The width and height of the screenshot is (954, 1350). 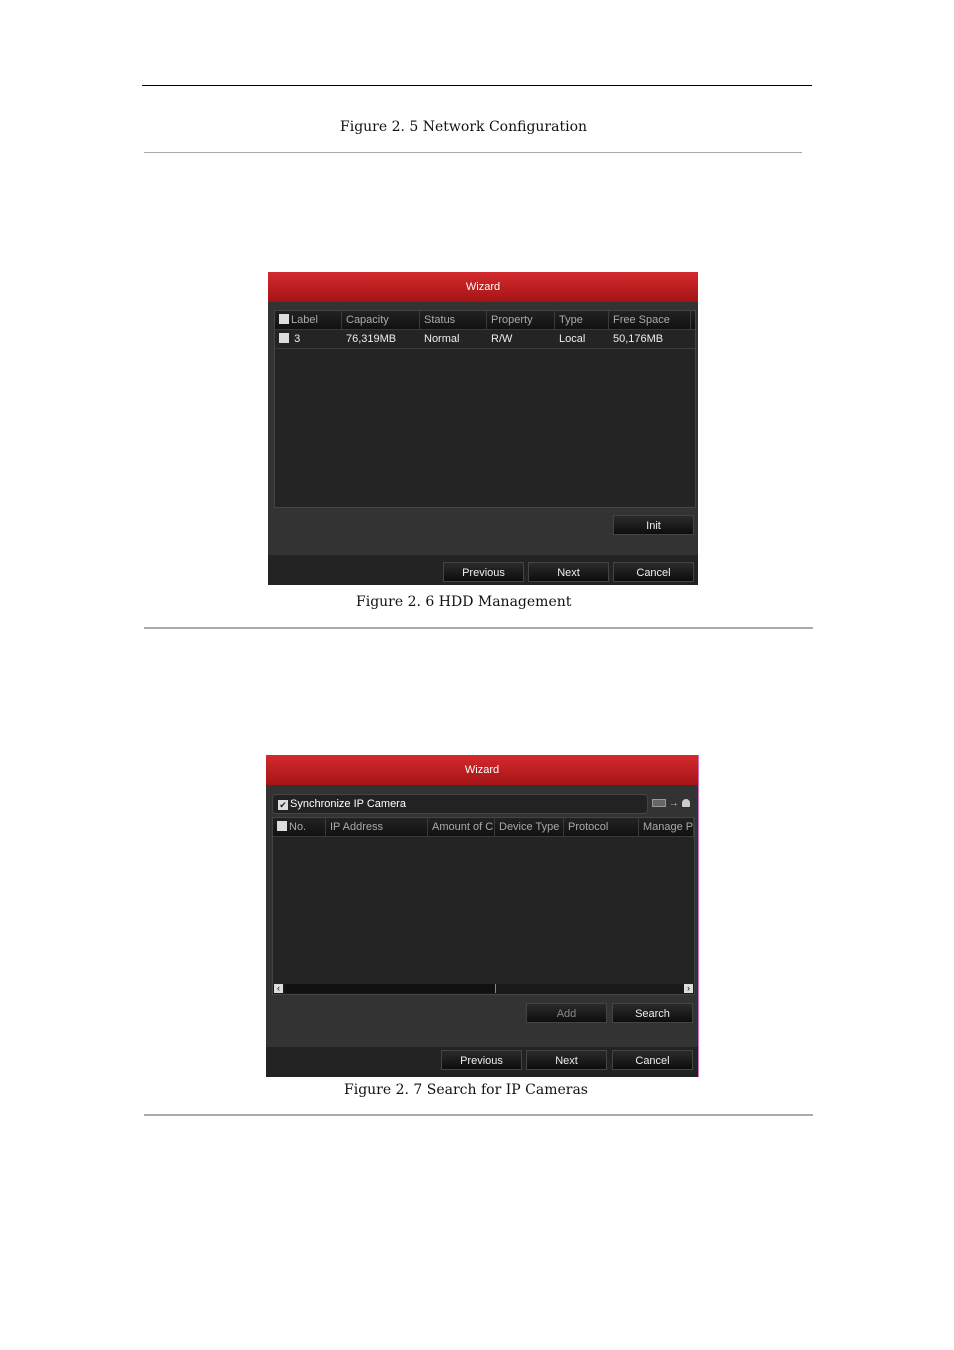 What do you see at coordinates (284, 338) in the screenshot?
I see `row-checkbox` at bounding box center [284, 338].